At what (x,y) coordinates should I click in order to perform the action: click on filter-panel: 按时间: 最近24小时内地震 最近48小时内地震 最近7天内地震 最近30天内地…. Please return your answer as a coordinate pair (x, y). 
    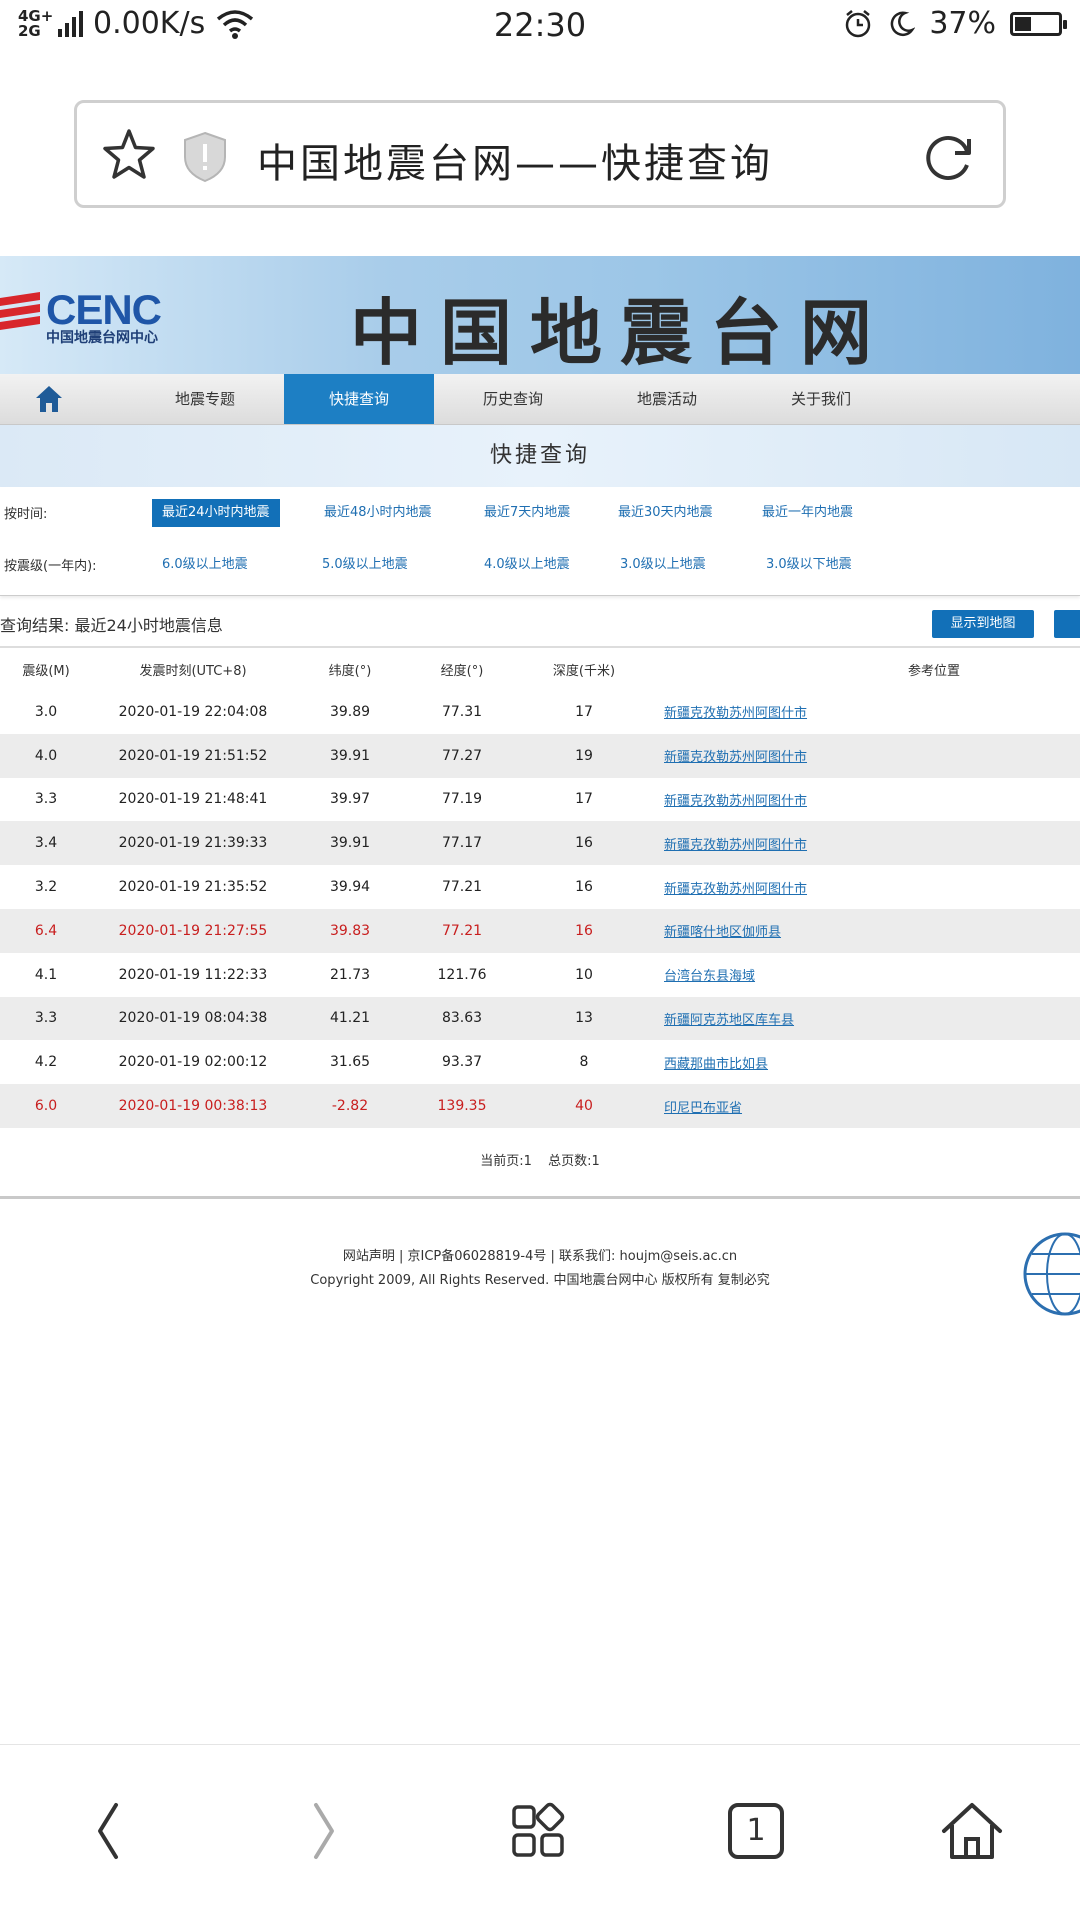
    Looking at the image, I should click on (540, 541).